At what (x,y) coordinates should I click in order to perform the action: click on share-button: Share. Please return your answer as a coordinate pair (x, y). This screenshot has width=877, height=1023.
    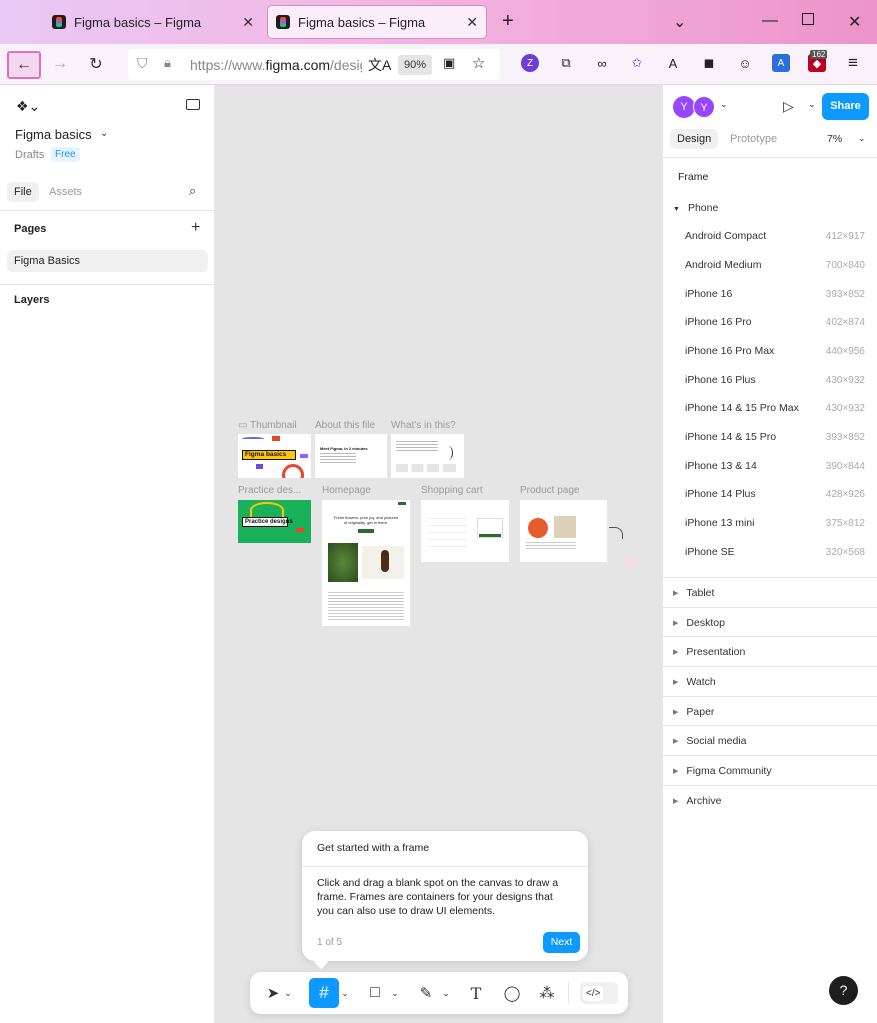
    Looking at the image, I should click on (845, 106).